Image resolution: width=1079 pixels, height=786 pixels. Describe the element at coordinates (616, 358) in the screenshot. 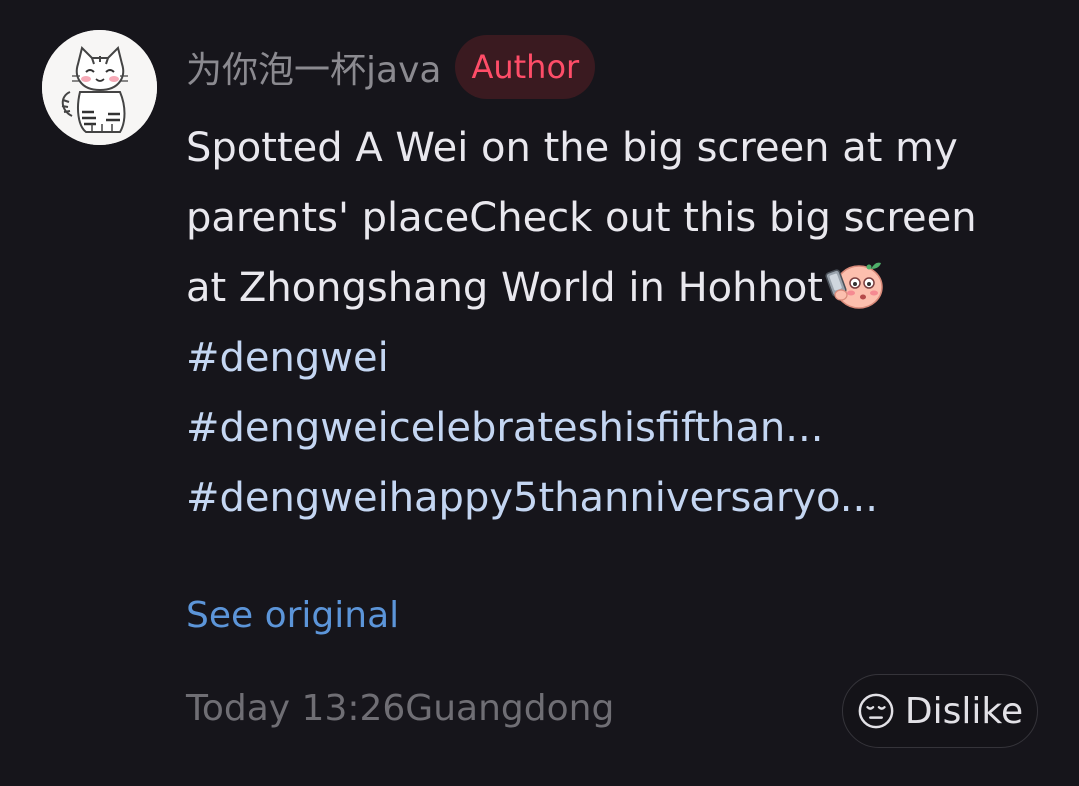

I see `hashtag-link: #dengwei` at that location.